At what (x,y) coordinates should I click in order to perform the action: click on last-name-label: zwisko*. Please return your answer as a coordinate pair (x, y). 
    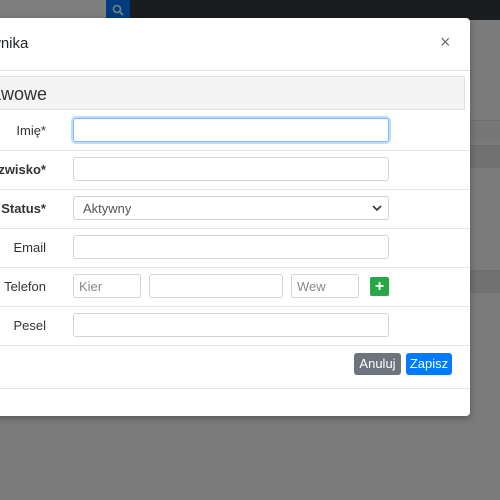
    Looking at the image, I should click on (23, 169).